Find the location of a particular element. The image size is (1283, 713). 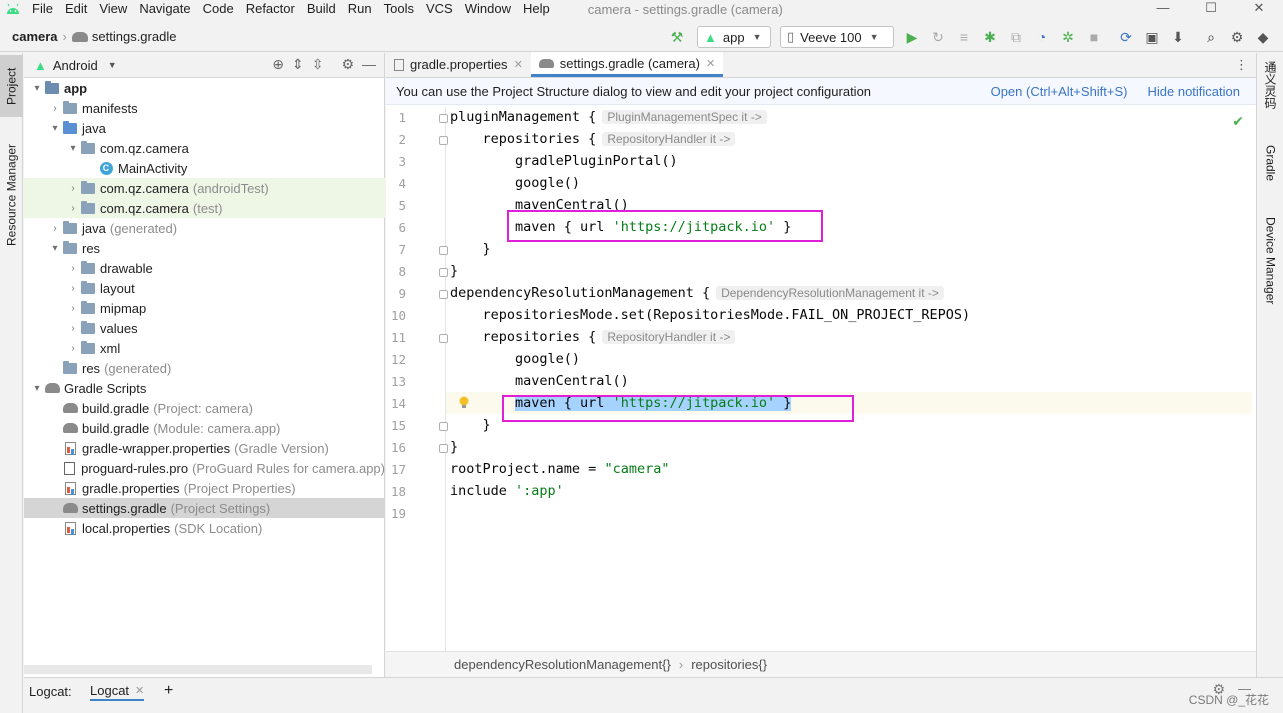

profile-icon: ◔ is located at coordinates (1042, 37).